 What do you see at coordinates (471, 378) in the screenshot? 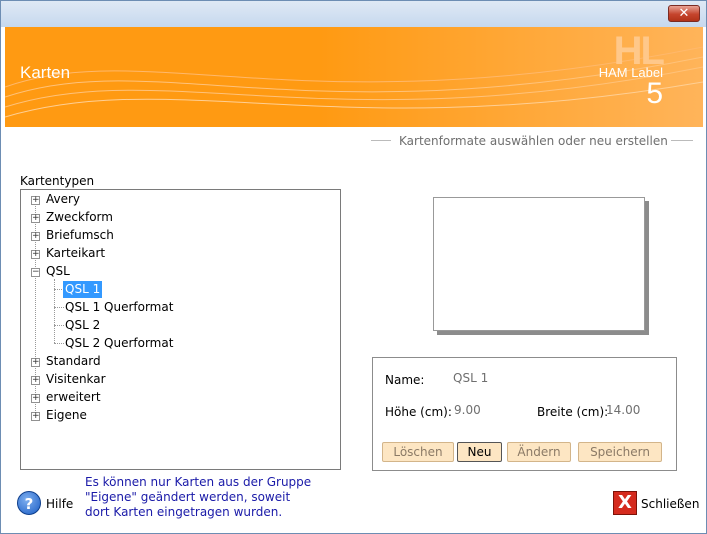
I see `name-value: QSL 1` at bounding box center [471, 378].